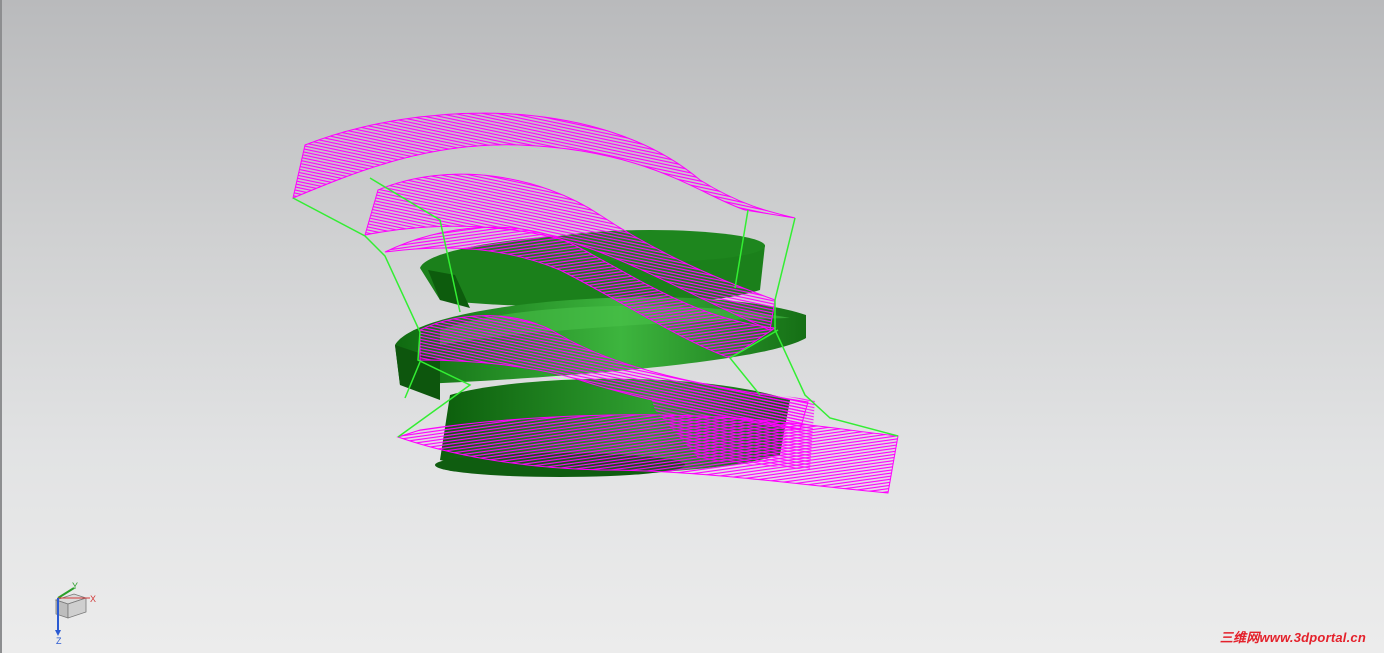 This screenshot has width=1384, height=653. Describe the element at coordinates (76, 613) in the screenshot. I see `view-triad: Y X Z` at that location.